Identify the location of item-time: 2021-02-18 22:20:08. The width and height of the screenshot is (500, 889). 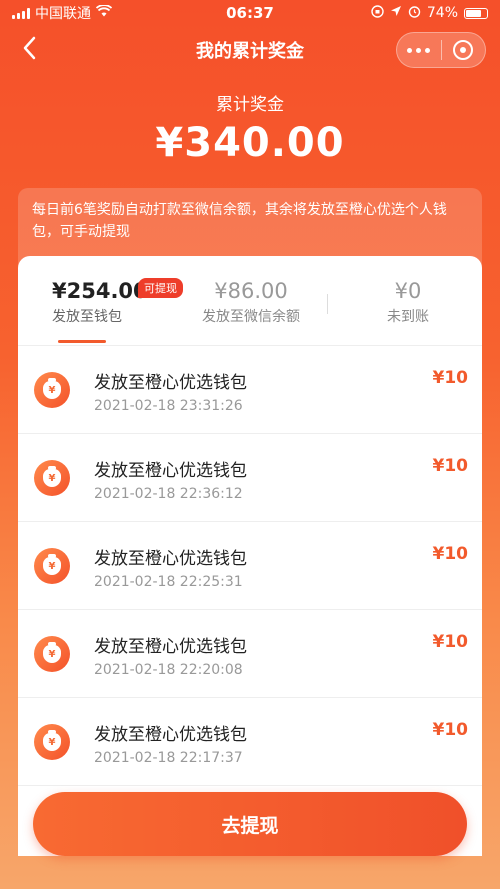
(168, 670).